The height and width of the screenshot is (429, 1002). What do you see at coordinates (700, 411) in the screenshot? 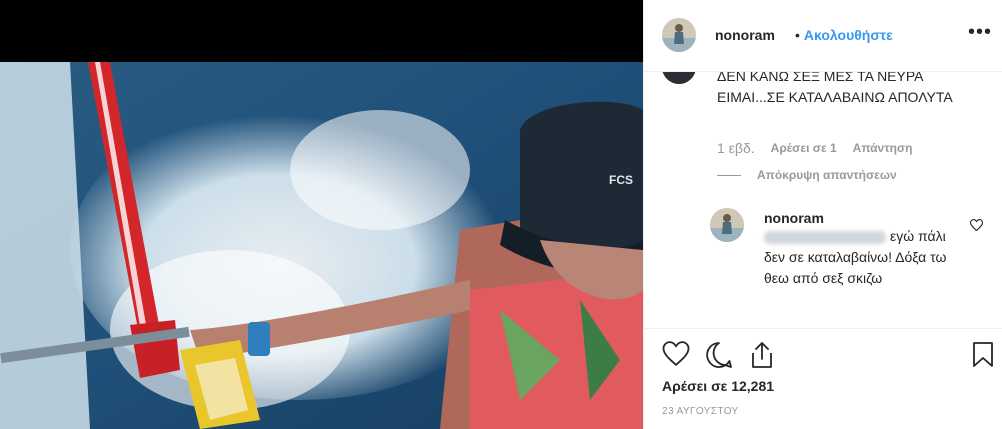
I see `post-date: 23 ΑΥΓΟΥΣΤΟΥ` at bounding box center [700, 411].